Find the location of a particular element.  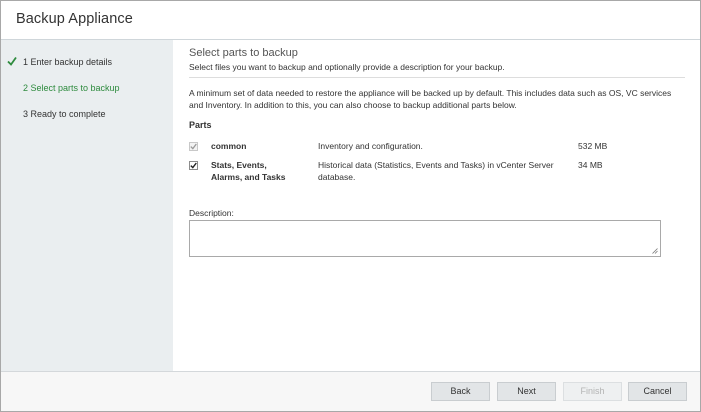

page-title: Select parts to backup is located at coordinates (243, 53).